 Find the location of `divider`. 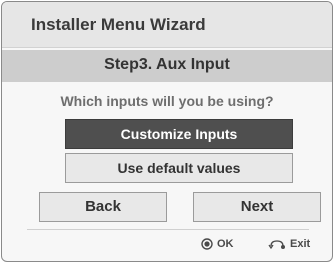

divider is located at coordinates (168, 229).